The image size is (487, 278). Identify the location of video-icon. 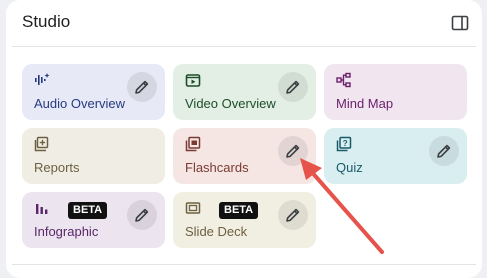
(193, 80).